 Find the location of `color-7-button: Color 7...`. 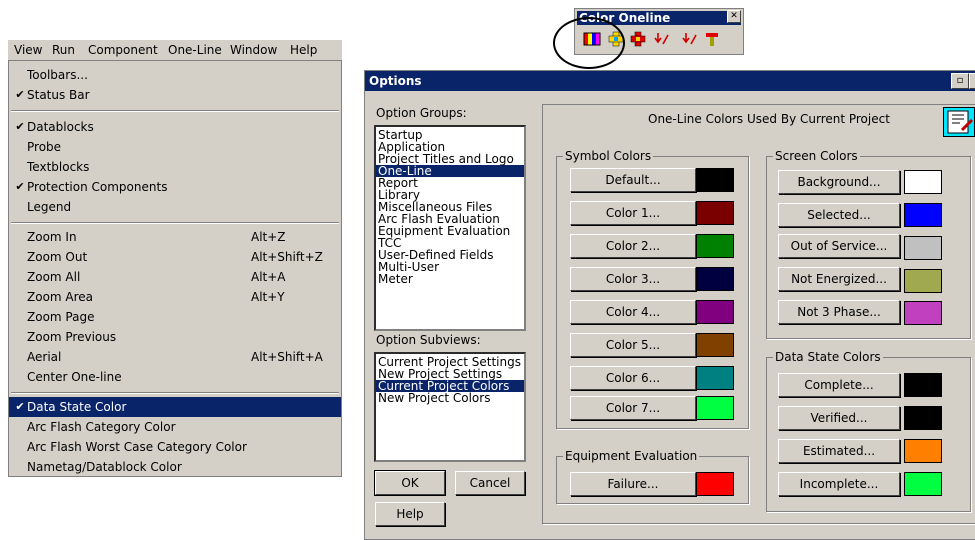

color-7-button: Color 7... is located at coordinates (633, 408).